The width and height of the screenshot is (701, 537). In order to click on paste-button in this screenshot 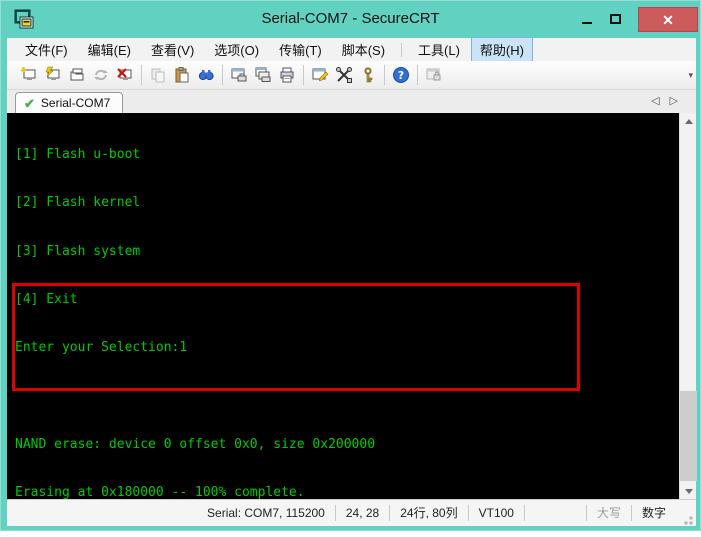, I will do `click(182, 75)`.